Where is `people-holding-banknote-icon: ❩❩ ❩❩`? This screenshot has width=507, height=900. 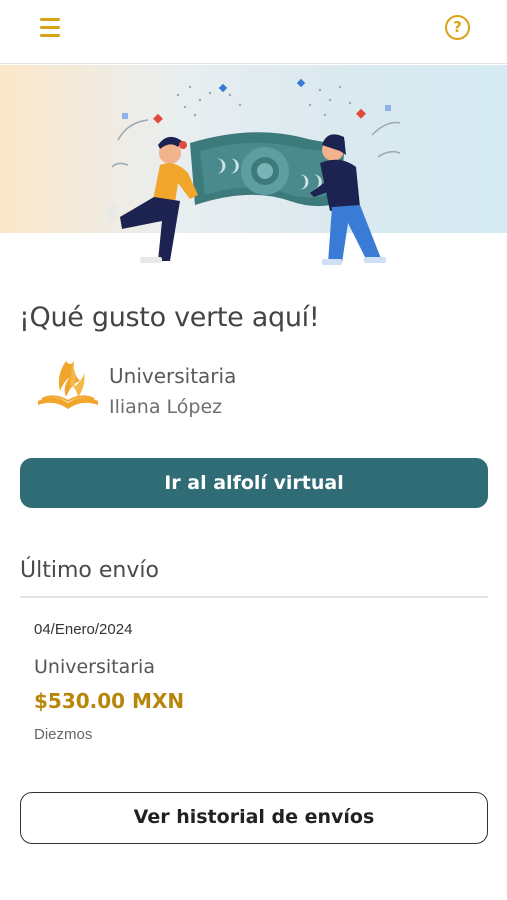 people-holding-banknote-icon: ❩❩ ❩❩ is located at coordinates (254, 171).